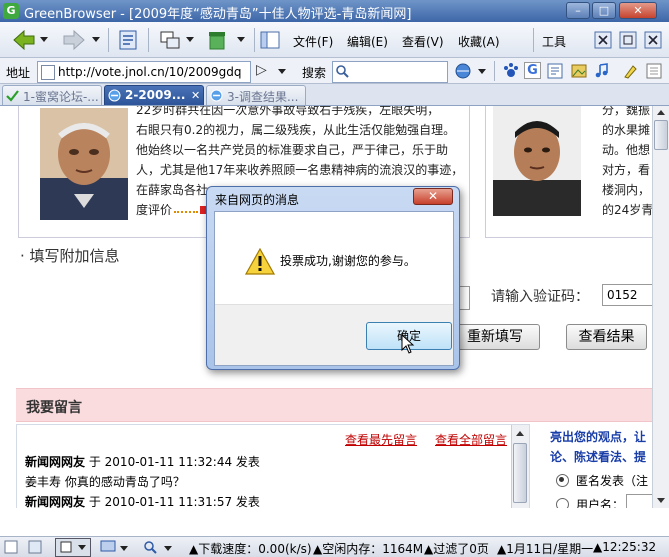 The width and height of the screenshot is (669, 557). Describe the element at coordinates (334, 288) in the screenshot. I see `dialog-body: 投票成功,谢谢您的参与。 确定` at that location.